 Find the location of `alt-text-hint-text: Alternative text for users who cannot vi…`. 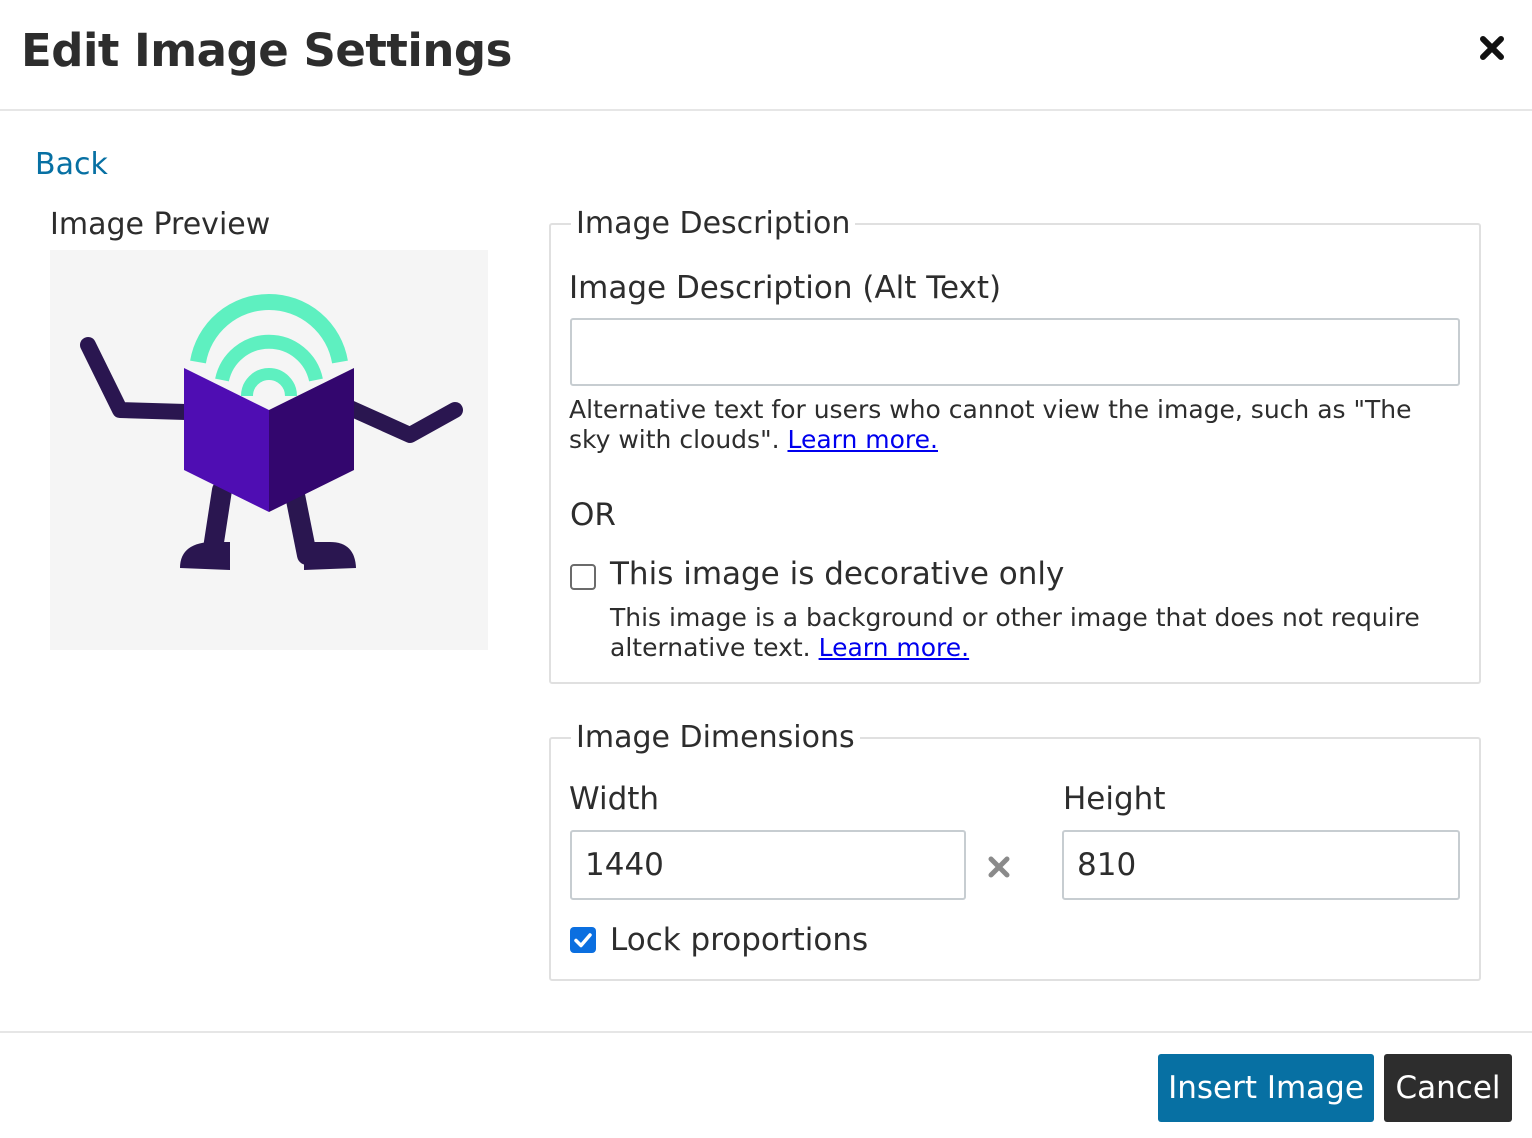

alt-text-hint-text: Alternative text for users who cannot vi… is located at coordinates (990, 424).